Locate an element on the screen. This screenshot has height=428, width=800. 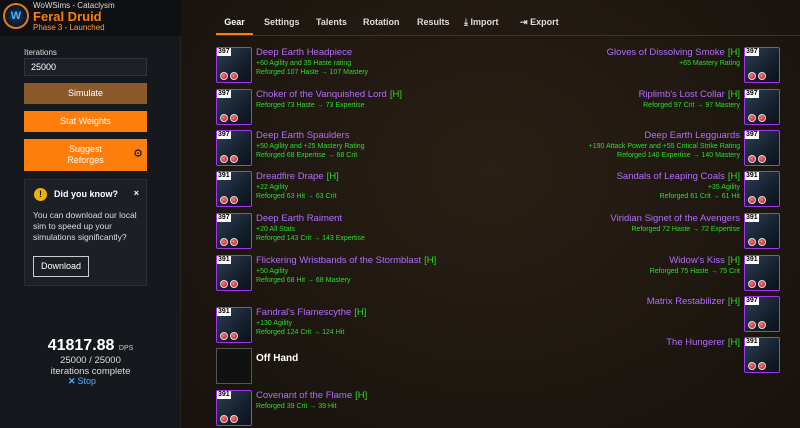
item-name: The Hungerer [H] is located at coordinates (703, 342).